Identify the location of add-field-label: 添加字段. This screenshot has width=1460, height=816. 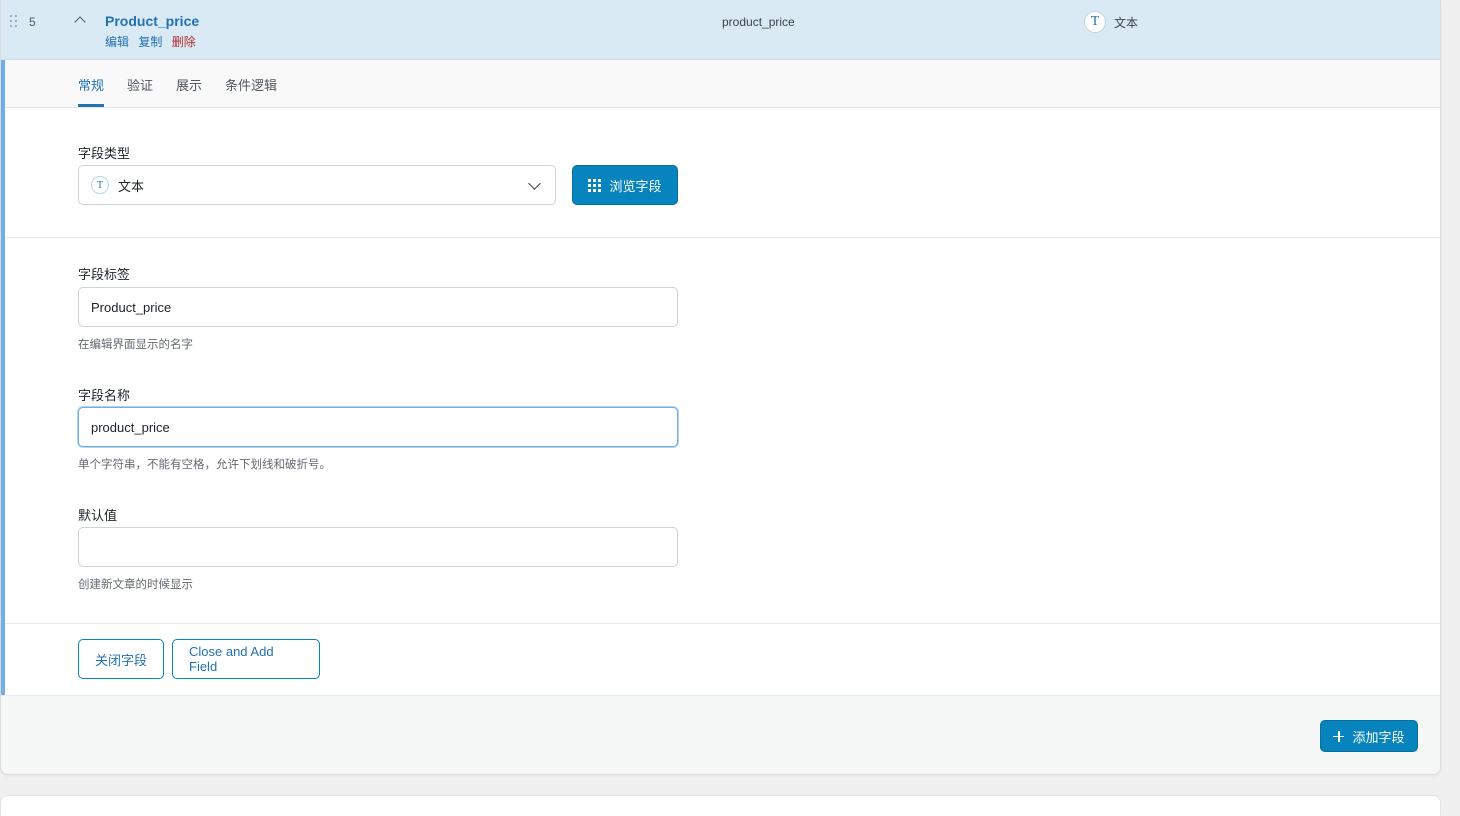
(1378, 737).